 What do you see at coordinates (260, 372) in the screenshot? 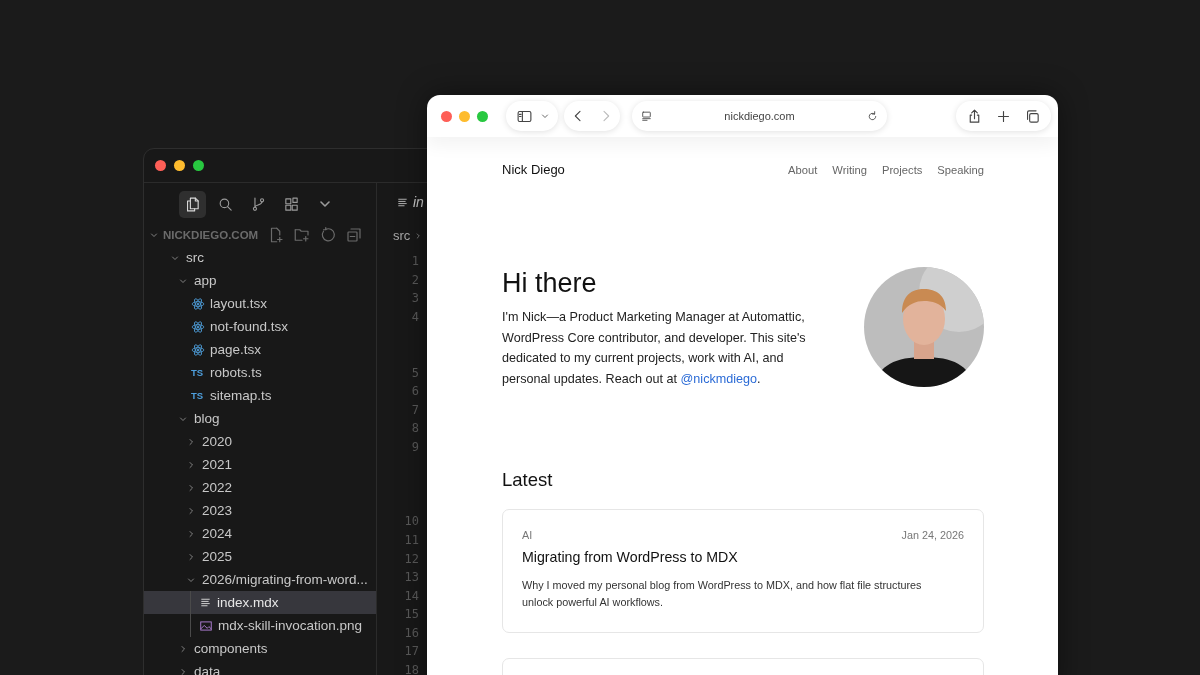
I see `file-item: TS robots.ts` at bounding box center [260, 372].